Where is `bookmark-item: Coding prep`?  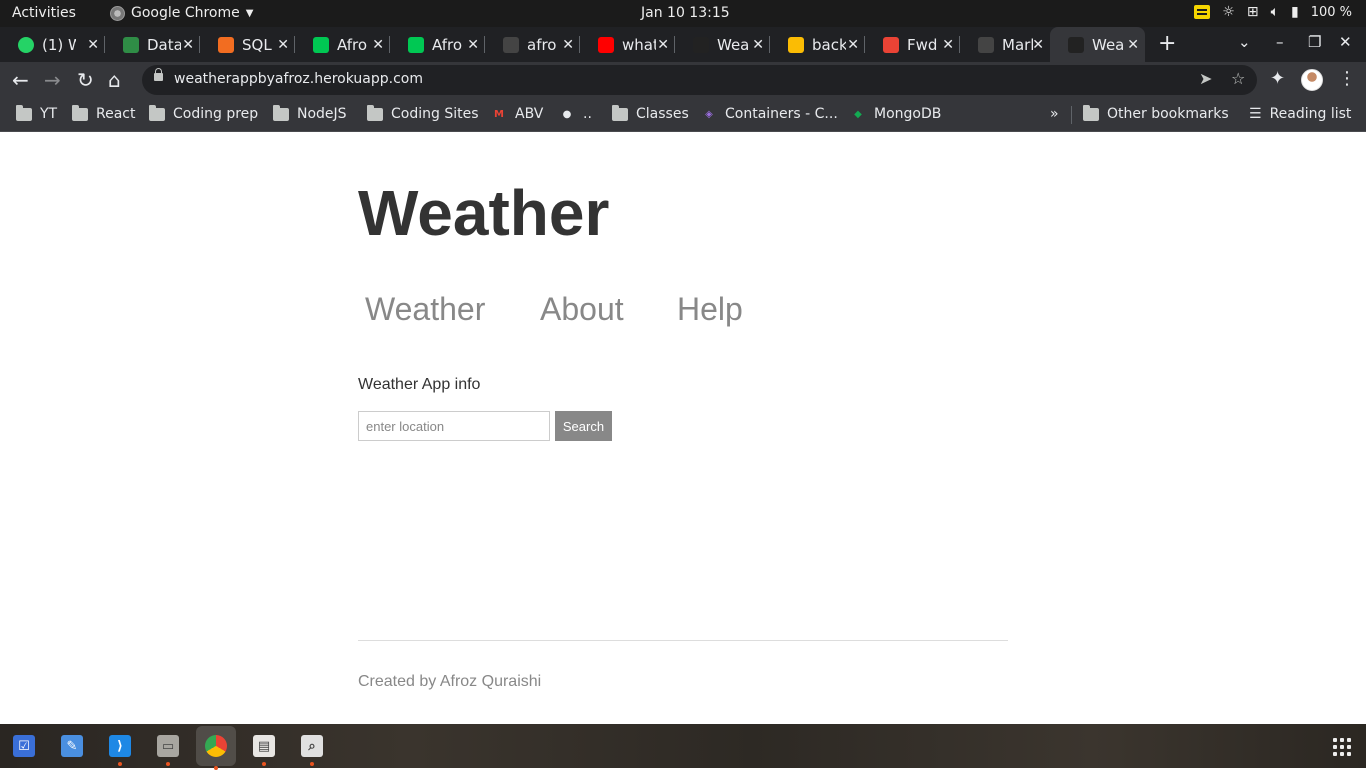
bookmark-item: Coding prep is located at coordinates (204, 113).